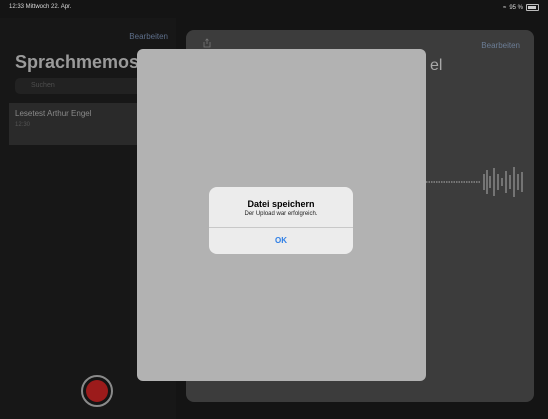 This screenshot has width=548, height=419. Describe the element at coordinates (40, 7) in the screenshot. I see `status-time-date: 12:33 Mittwoch 22. Apr.` at that location.